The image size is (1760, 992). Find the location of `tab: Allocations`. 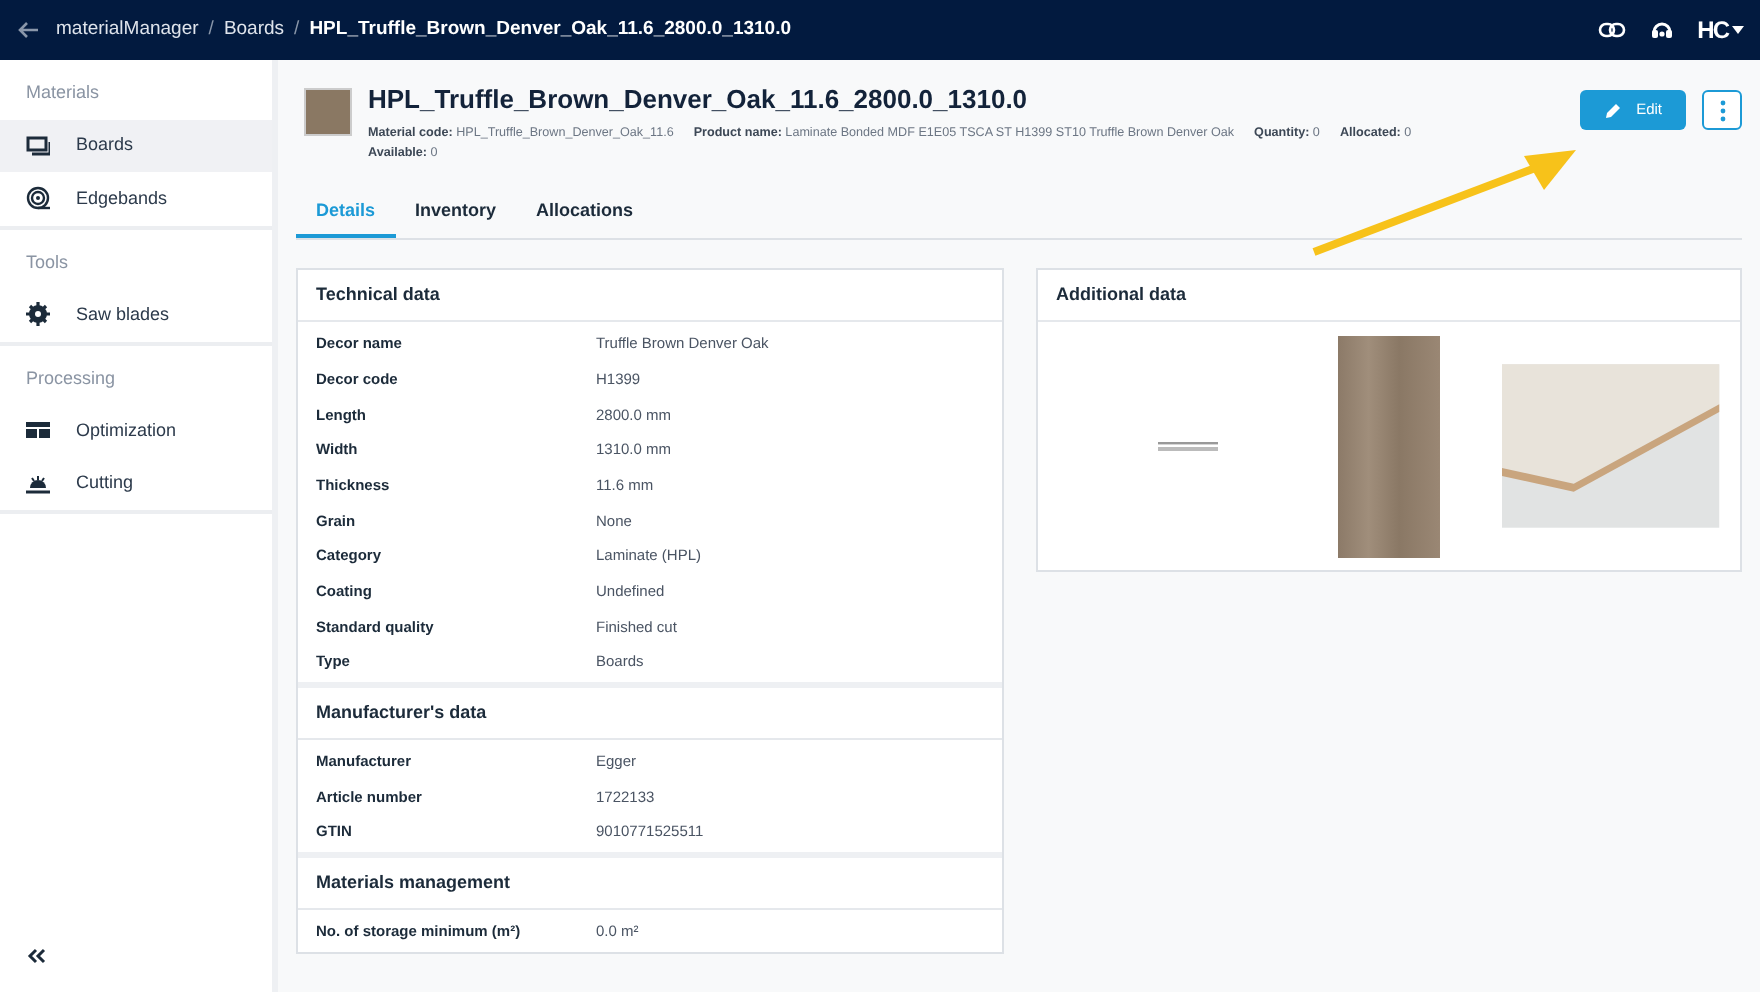

tab: Allocations is located at coordinates (585, 214).